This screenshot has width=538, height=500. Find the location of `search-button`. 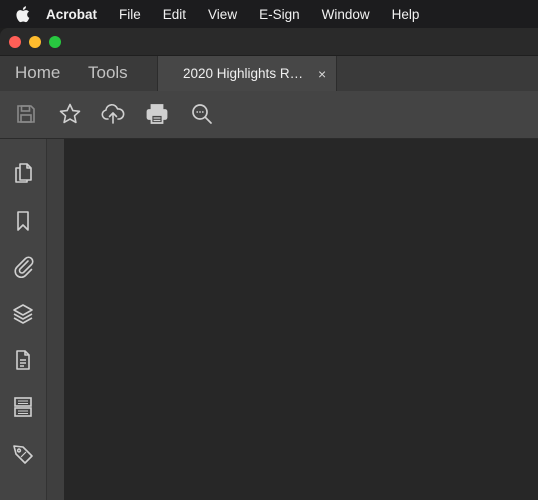

search-button is located at coordinates (202, 114).